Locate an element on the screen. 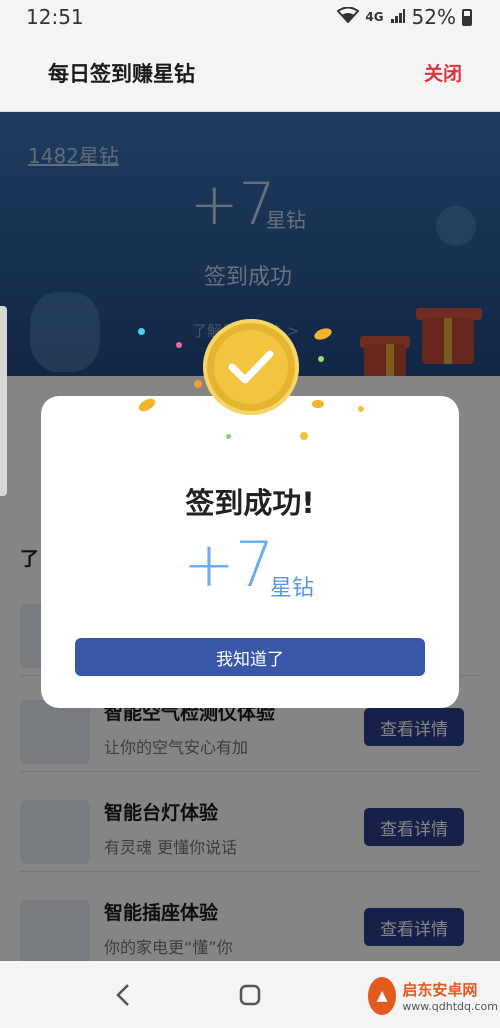 The height and width of the screenshot is (1028, 500). status-bar: 12:51 4G 52% is located at coordinates (250, 17).